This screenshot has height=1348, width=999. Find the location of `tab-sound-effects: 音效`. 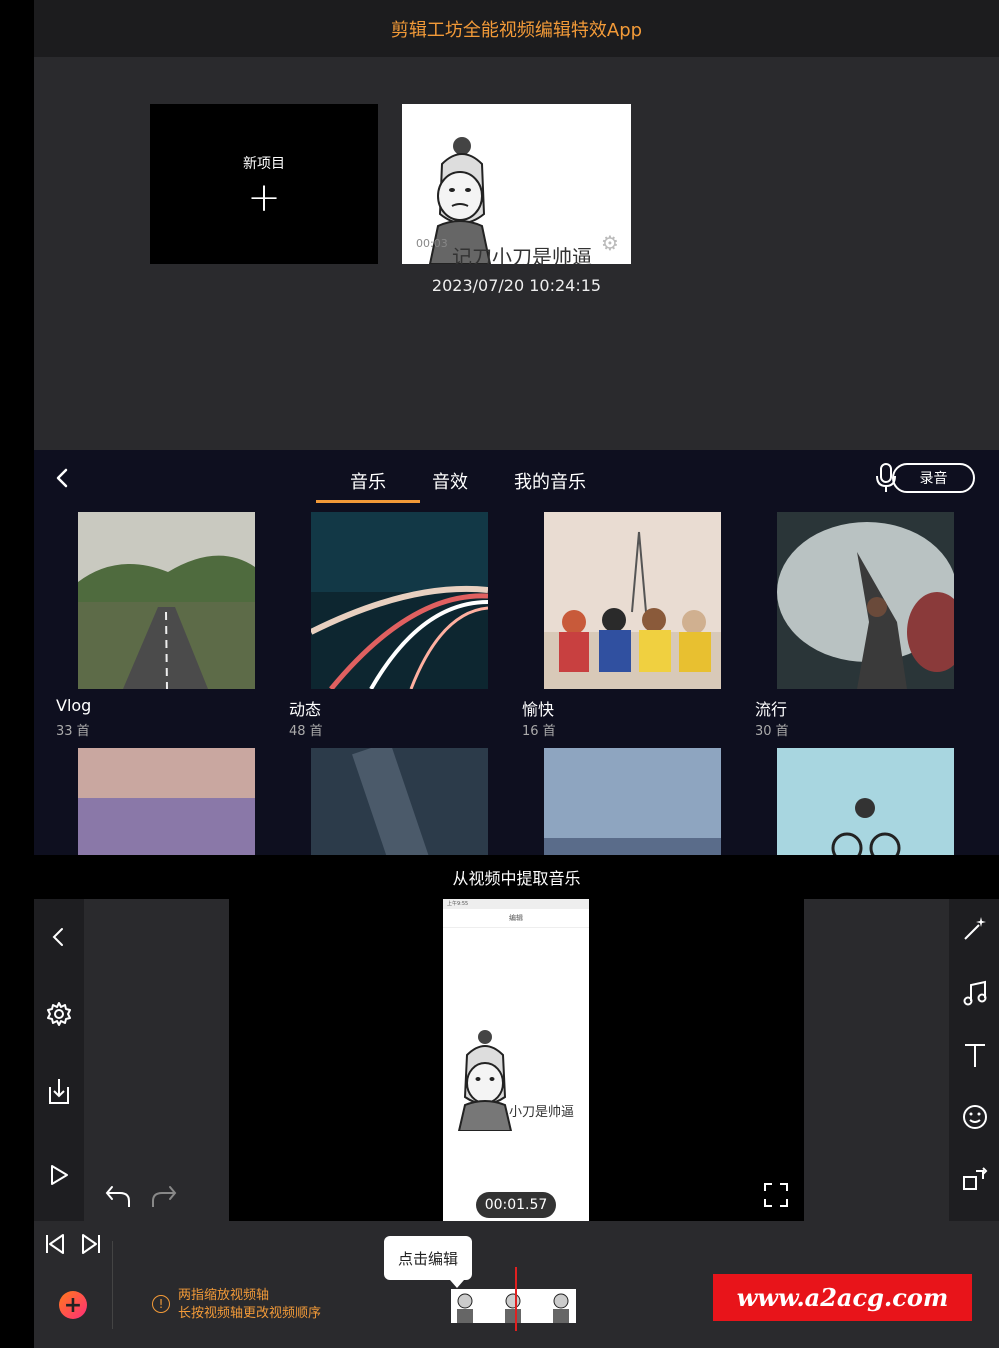

tab-sound-effects: 音效 is located at coordinates (450, 484).